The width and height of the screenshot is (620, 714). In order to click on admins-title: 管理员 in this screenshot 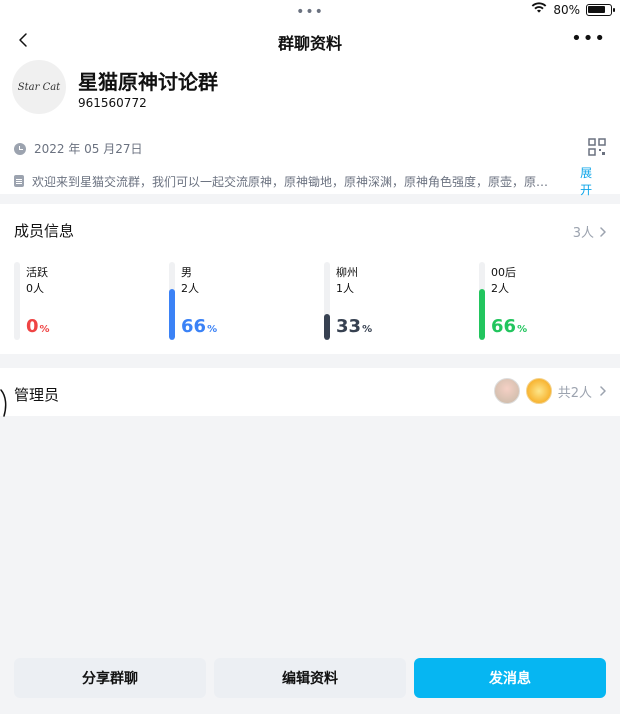, I will do `click(37, 395)`.